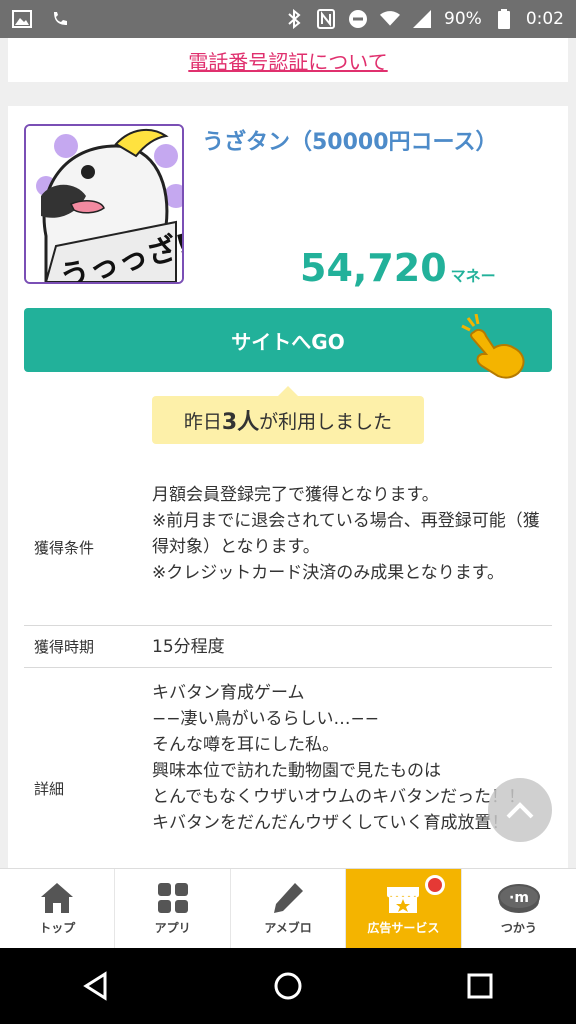  I want to click on offer-image: うっっざ!!, so click(104, 204).